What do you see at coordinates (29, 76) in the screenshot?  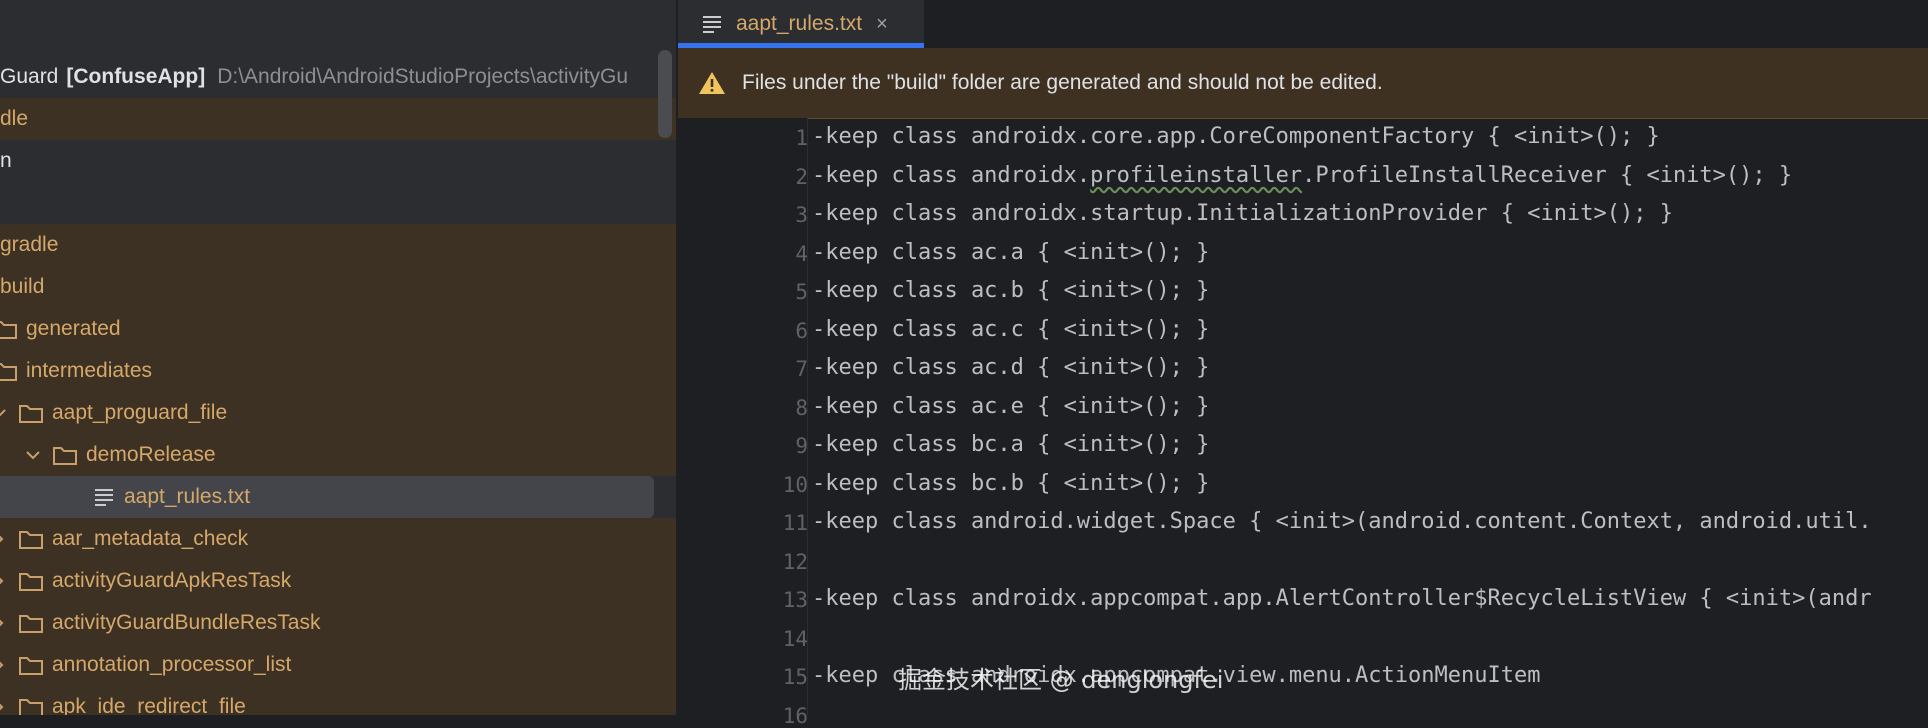 I see `root-name: Guard` at bounding box center [29, 76].